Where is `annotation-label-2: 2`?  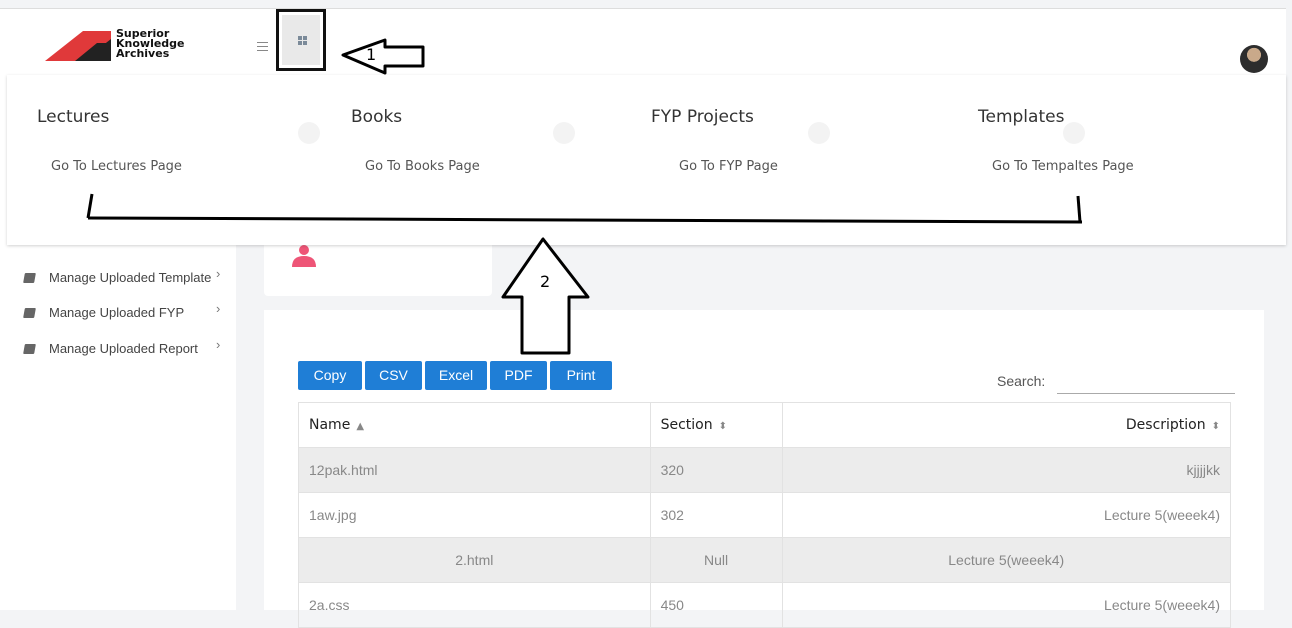 annotation-label-2: 2 is located at coordinates (545, 281).